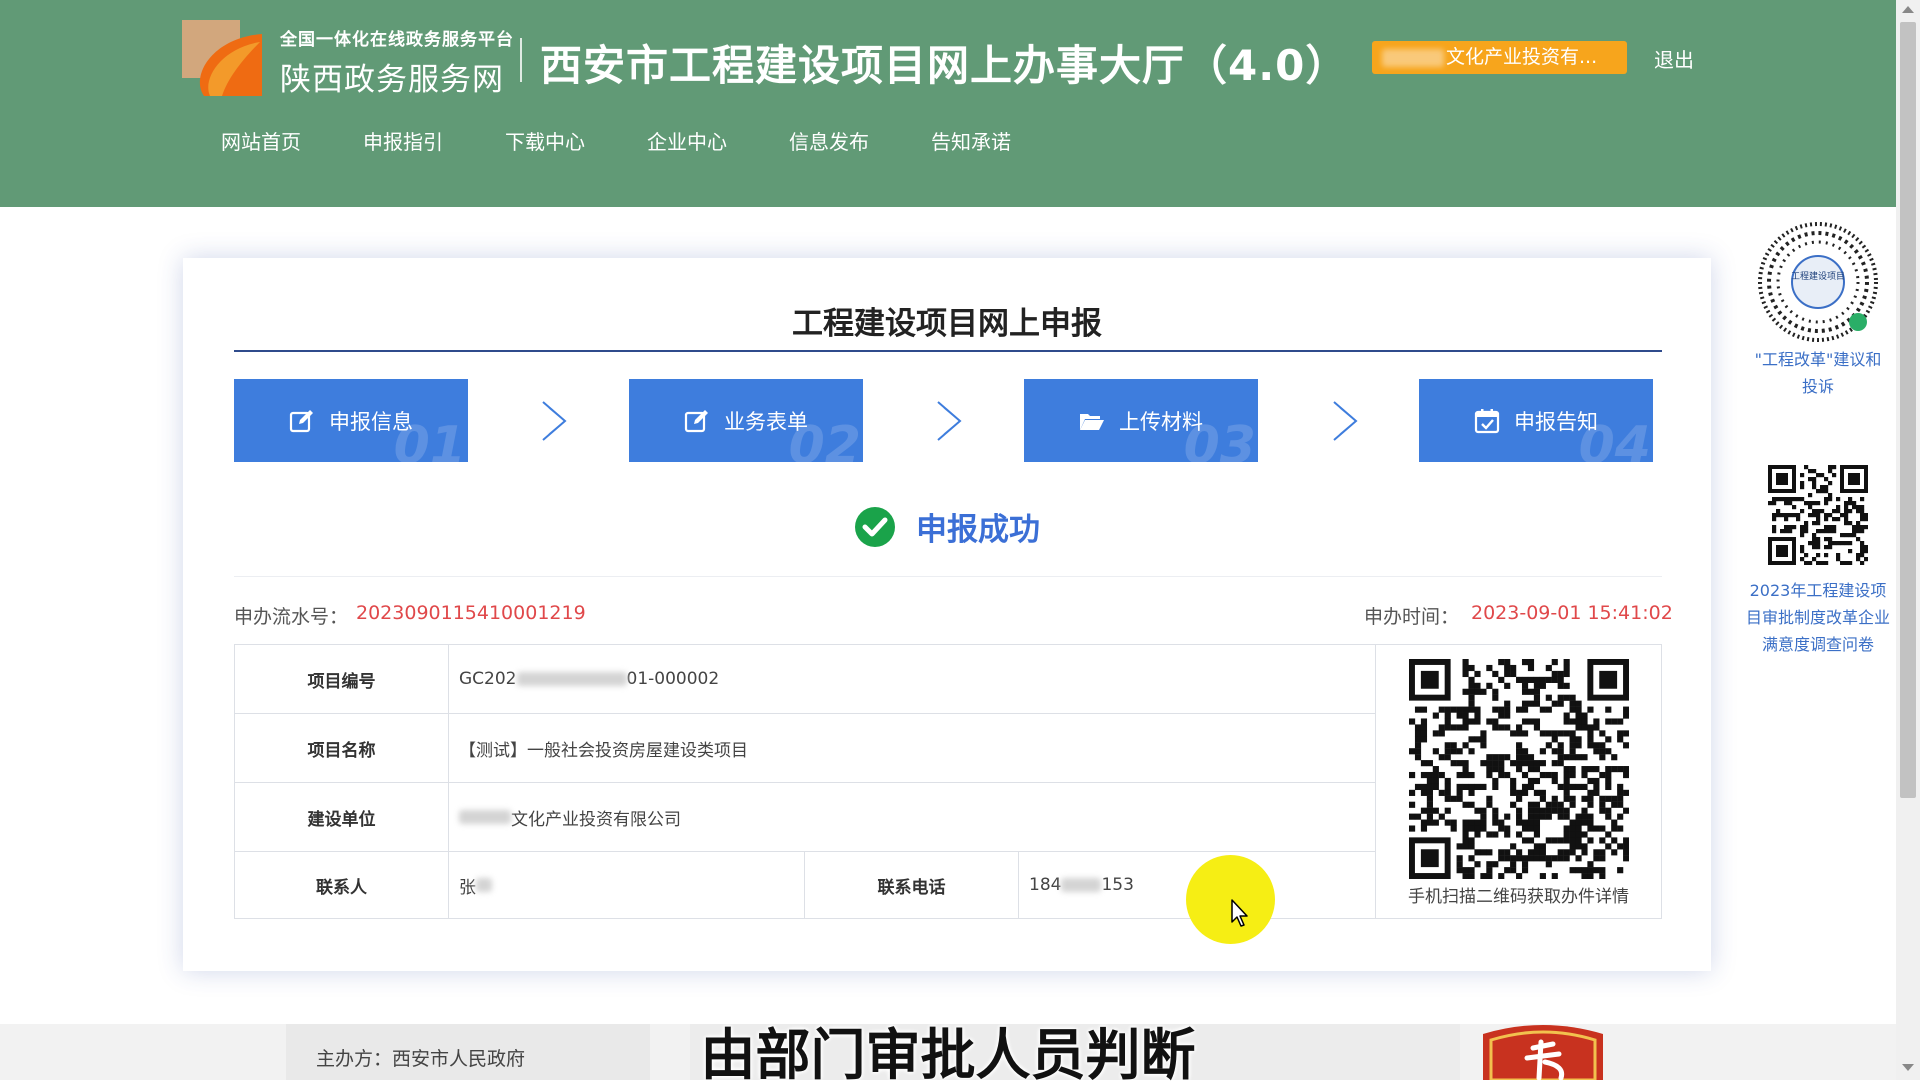 The height and width of the screenshot is (1090, 1920). Describe the element at coordinates (291, 617) in the screenshot. I see `serial-number-label: 申办流水号：` at that location.